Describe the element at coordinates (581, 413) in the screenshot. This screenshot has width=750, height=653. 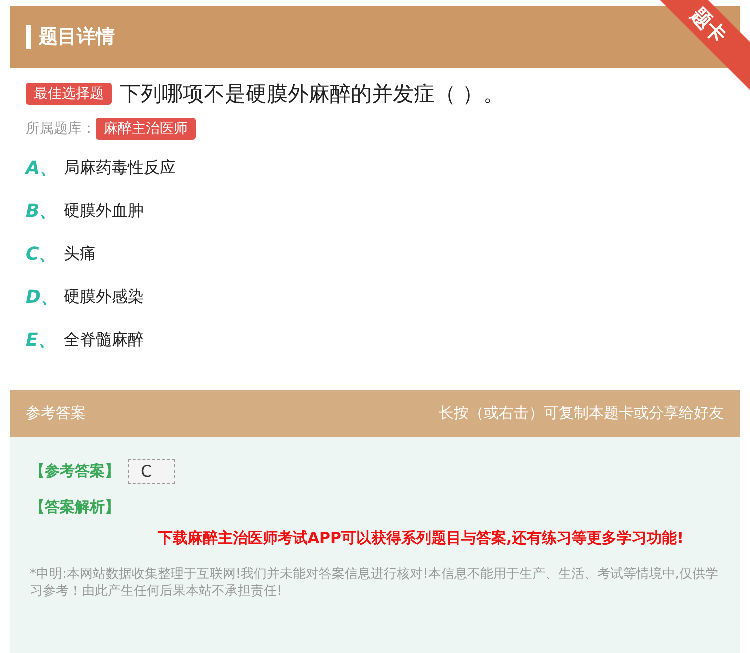
I see `share-hint: 长按（或右击）可复制本题卡或分享给好友` at that location.